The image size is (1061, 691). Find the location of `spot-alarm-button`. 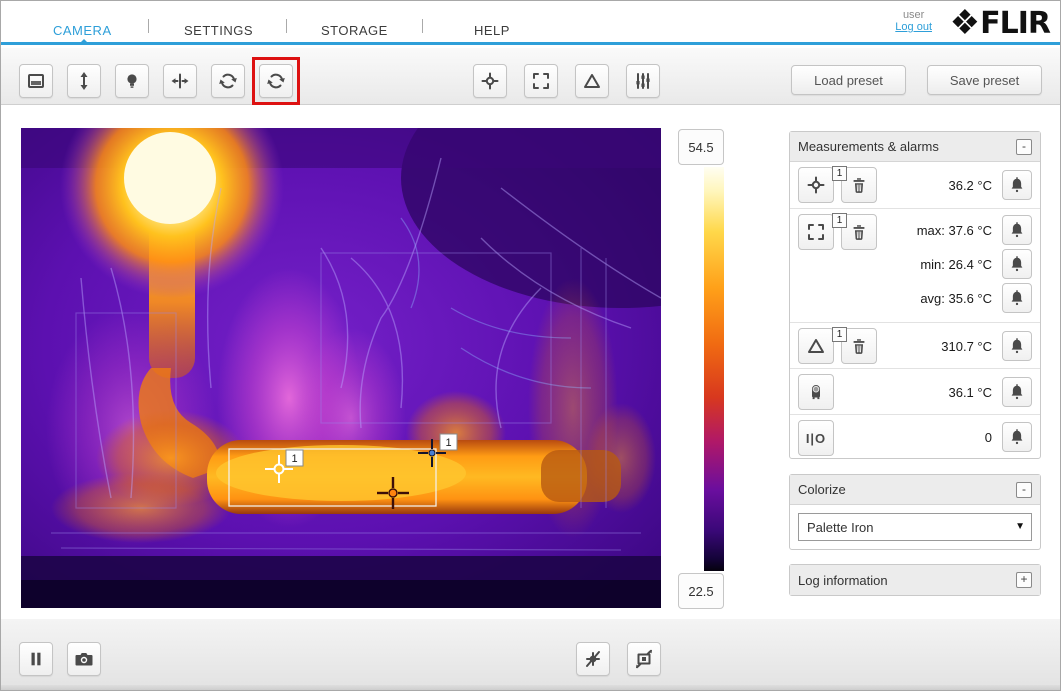

spot-alarm-button is located at coordinates (1017, 185).